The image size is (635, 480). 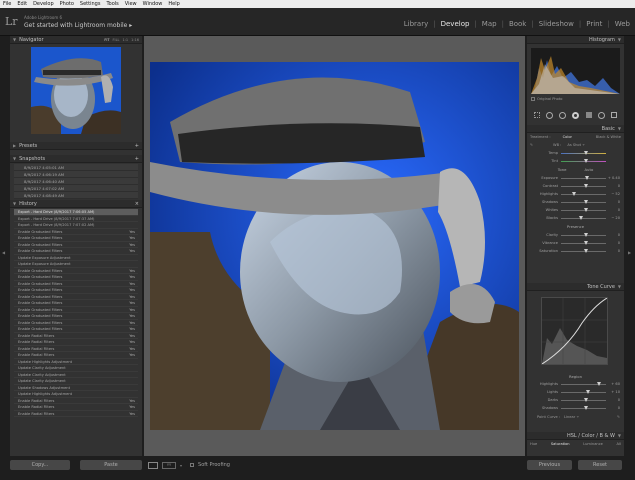 I want to click on treatment-color-button: Color, so click(x=567, y=137).